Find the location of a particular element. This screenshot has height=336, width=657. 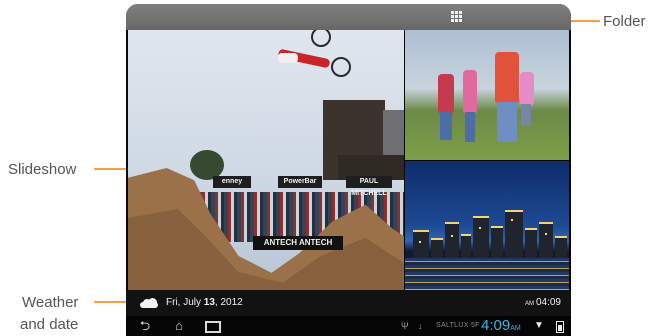

status-time: 4:09 is located at coordinates (496, 325).